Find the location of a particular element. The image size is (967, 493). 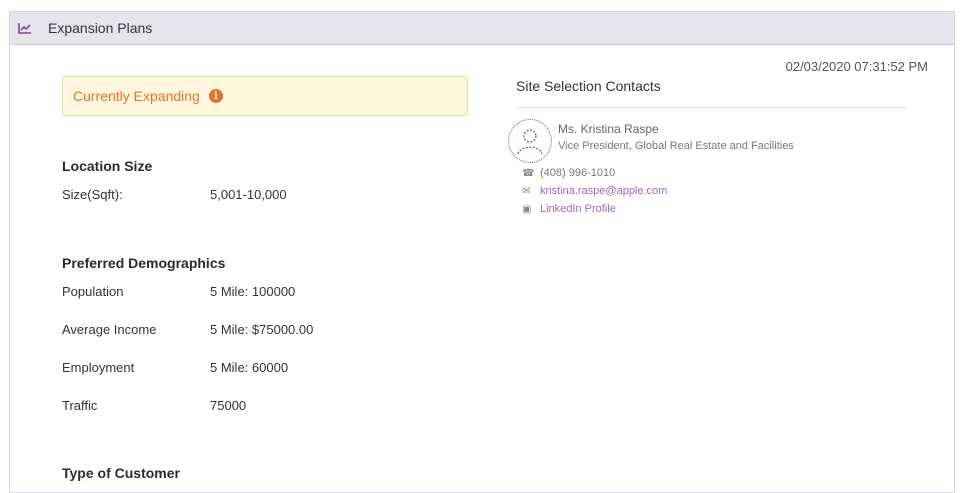

panel-header: Expansion Plans is located at coordinates (482, 28).